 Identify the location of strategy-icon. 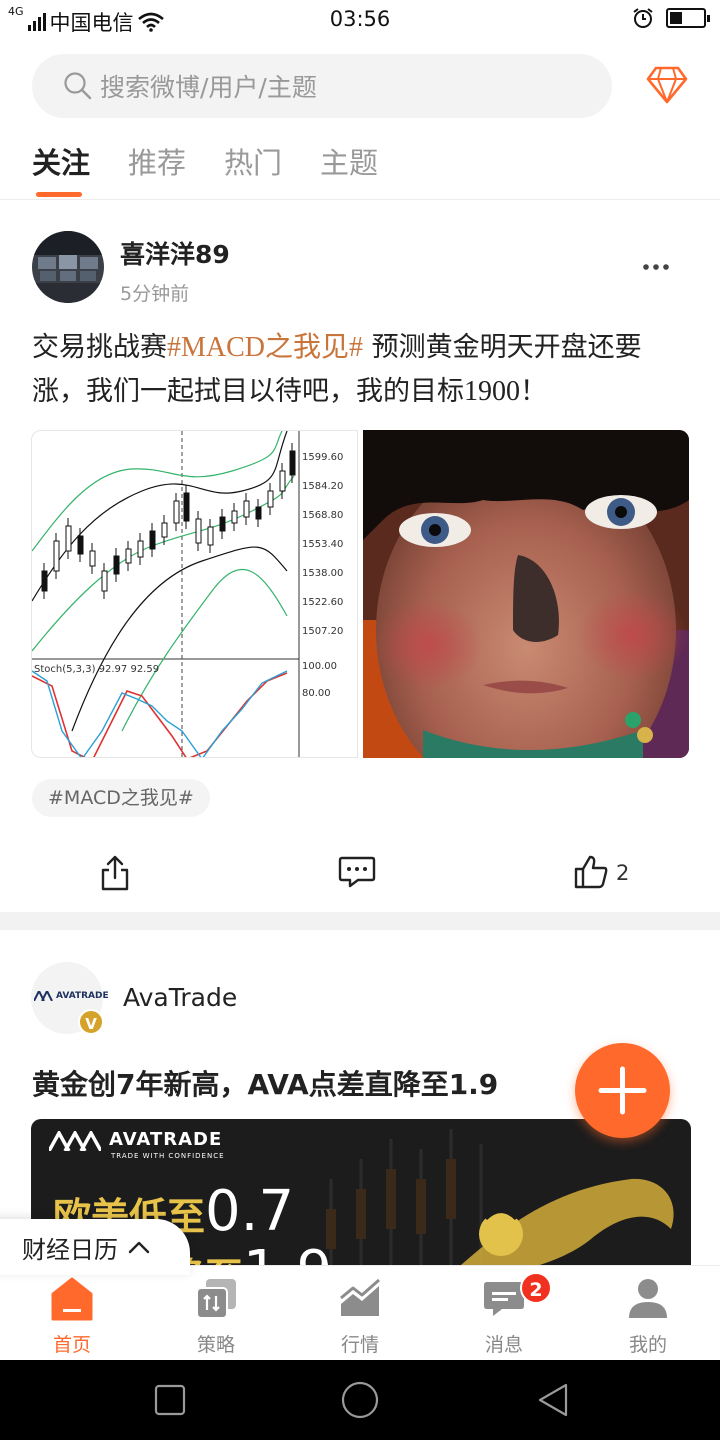
(216, 1299).